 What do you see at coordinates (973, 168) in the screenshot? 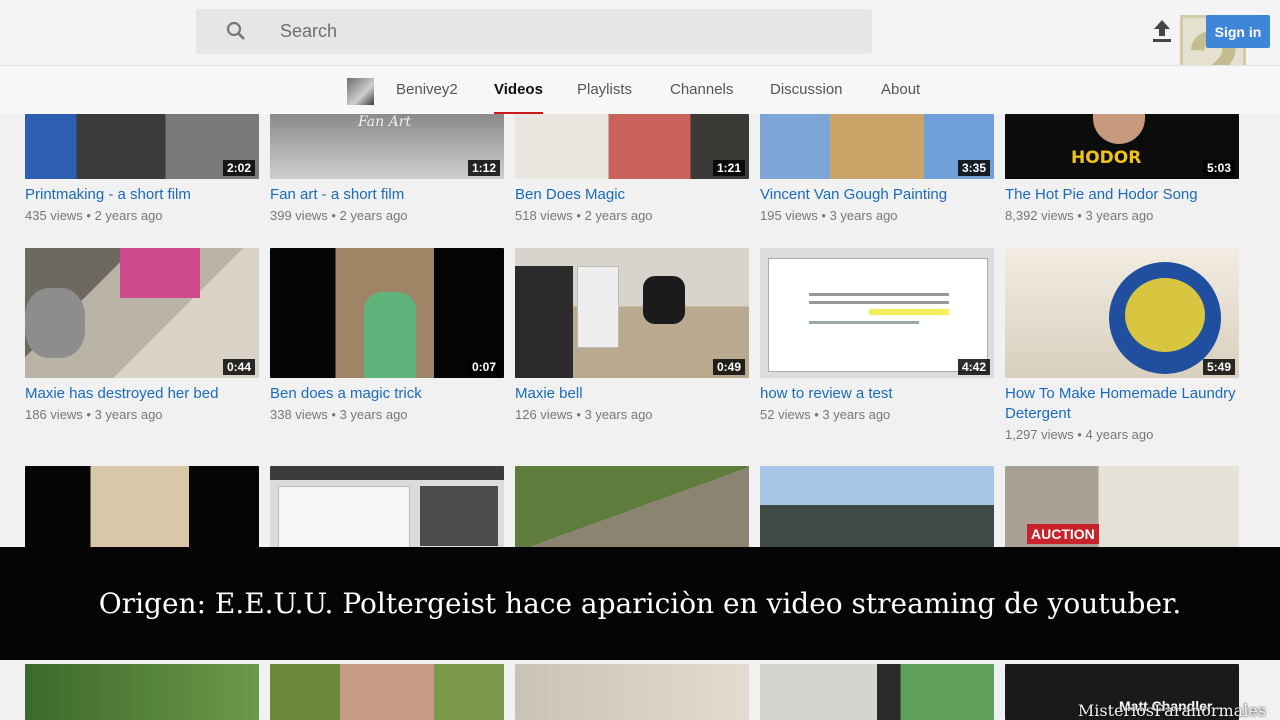
I see `duration-badge: 3:35` at bounding box center [973, 168].